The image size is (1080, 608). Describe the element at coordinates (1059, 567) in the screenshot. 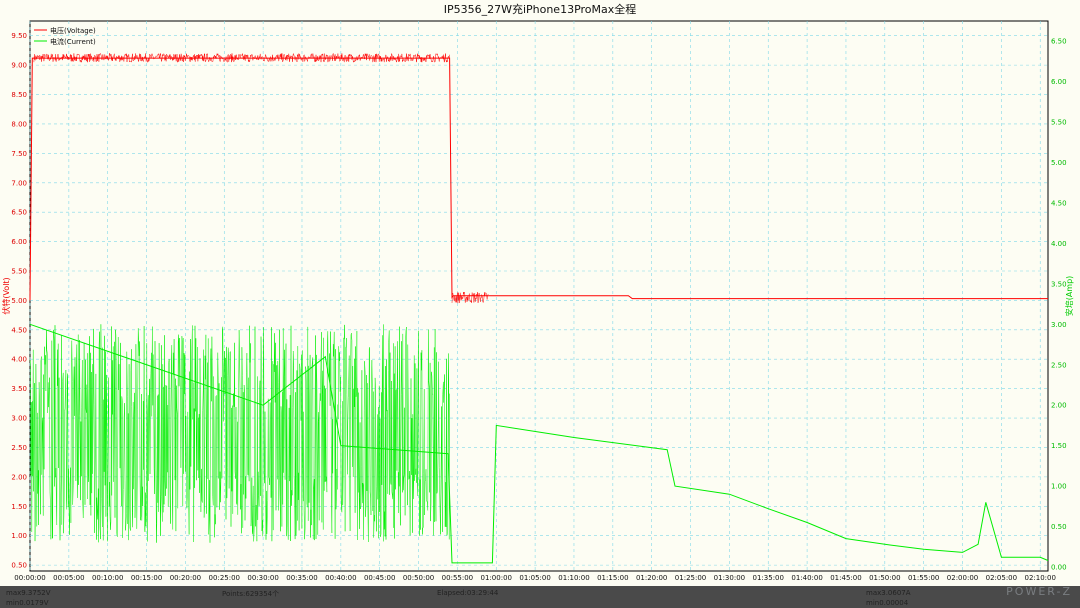

I see `y-right-tick-label: 0.00` at that location.